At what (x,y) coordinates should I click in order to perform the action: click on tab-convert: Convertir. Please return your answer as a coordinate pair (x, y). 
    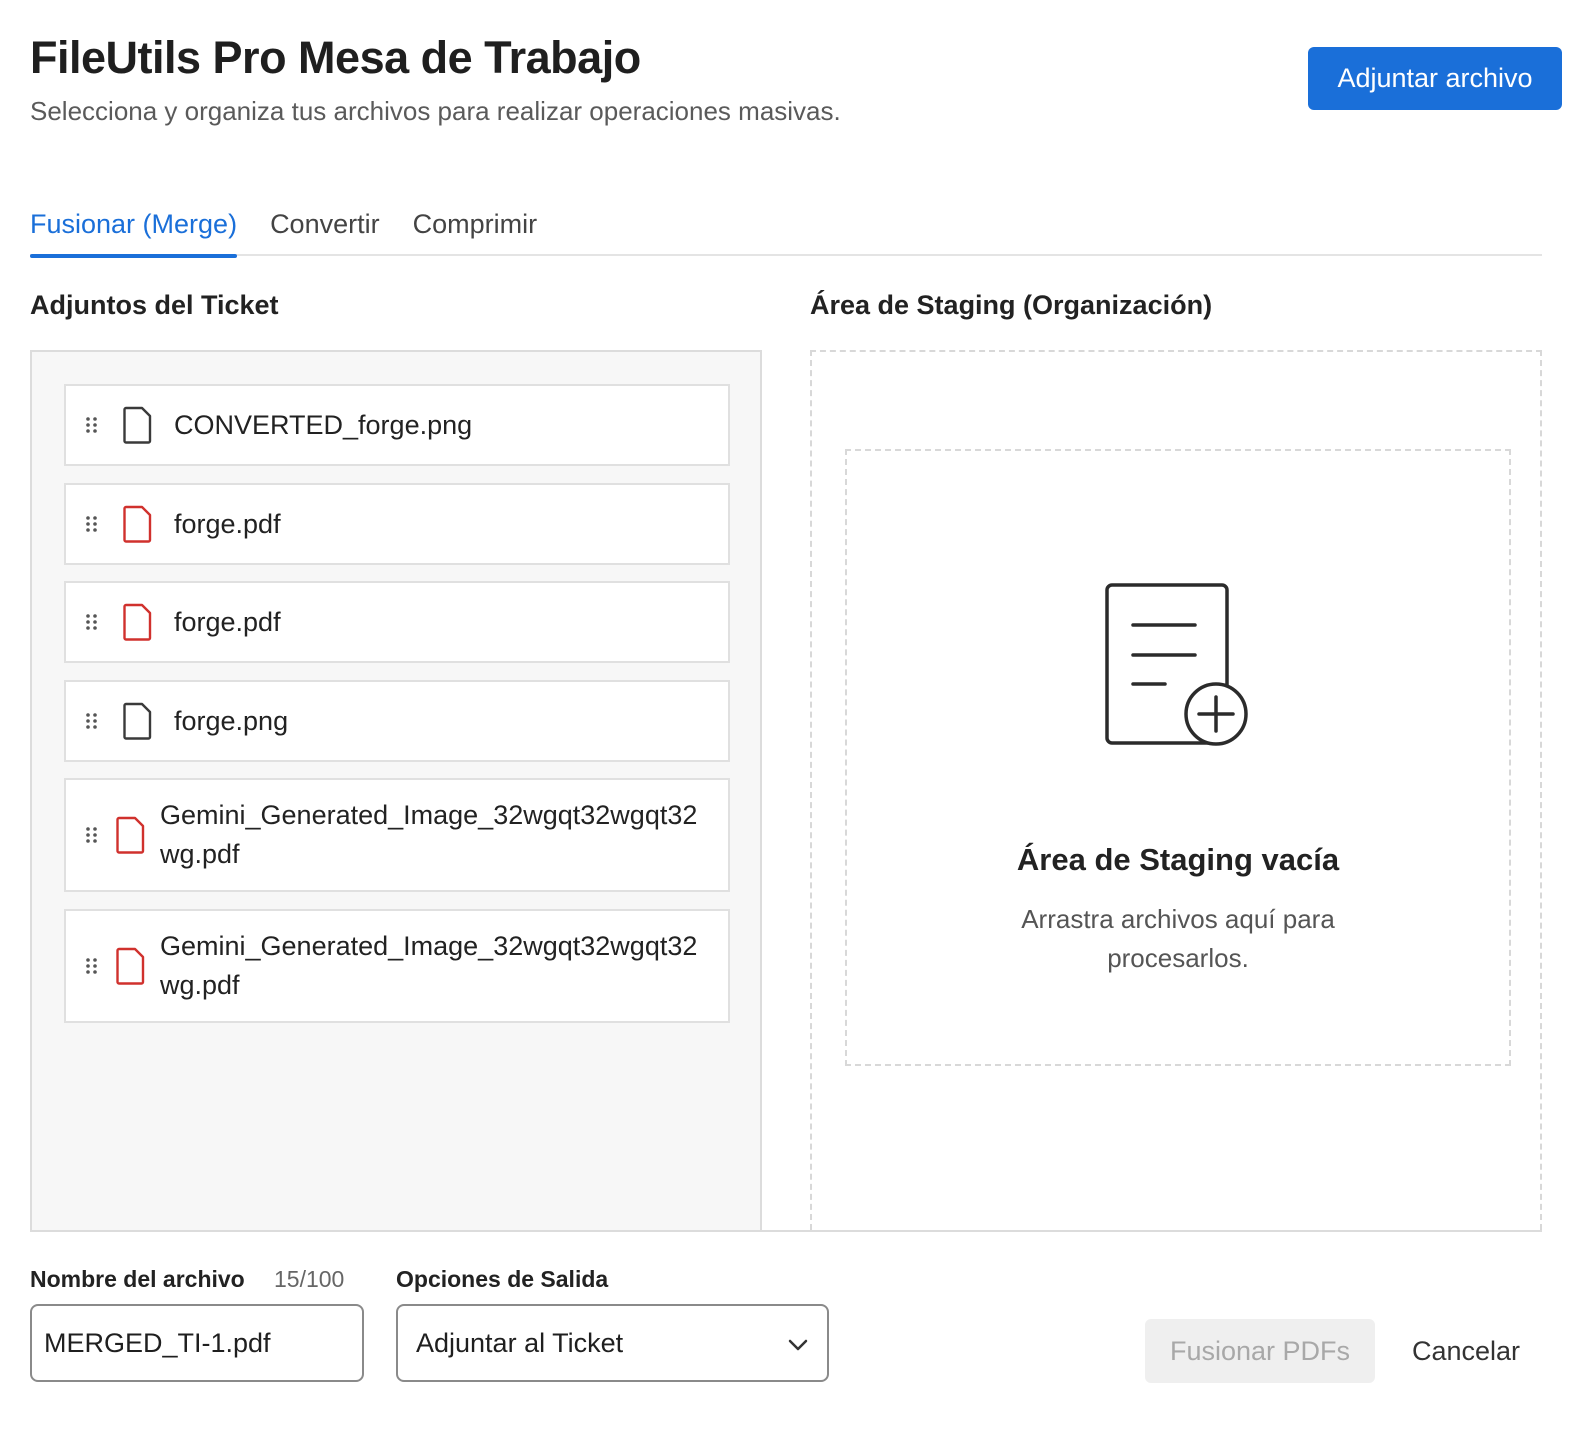
    Looking at the image, I should click on (325, 230).